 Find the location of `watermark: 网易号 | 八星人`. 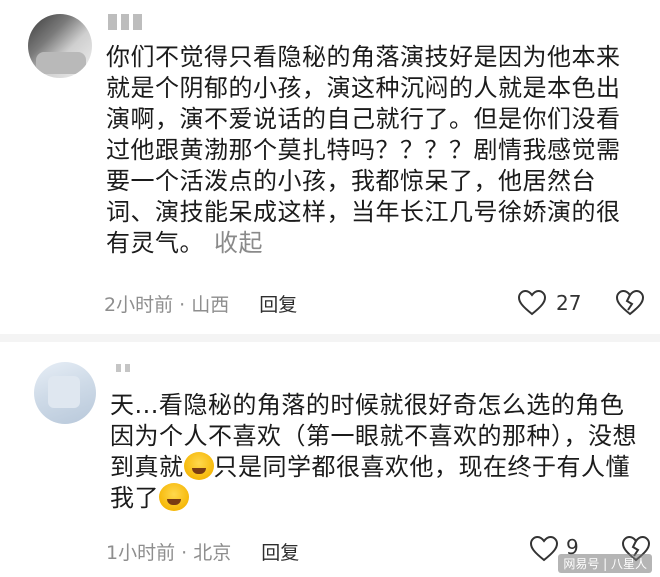

watermark: 网易号 | 八星人 is located at coordinates (605, 563).